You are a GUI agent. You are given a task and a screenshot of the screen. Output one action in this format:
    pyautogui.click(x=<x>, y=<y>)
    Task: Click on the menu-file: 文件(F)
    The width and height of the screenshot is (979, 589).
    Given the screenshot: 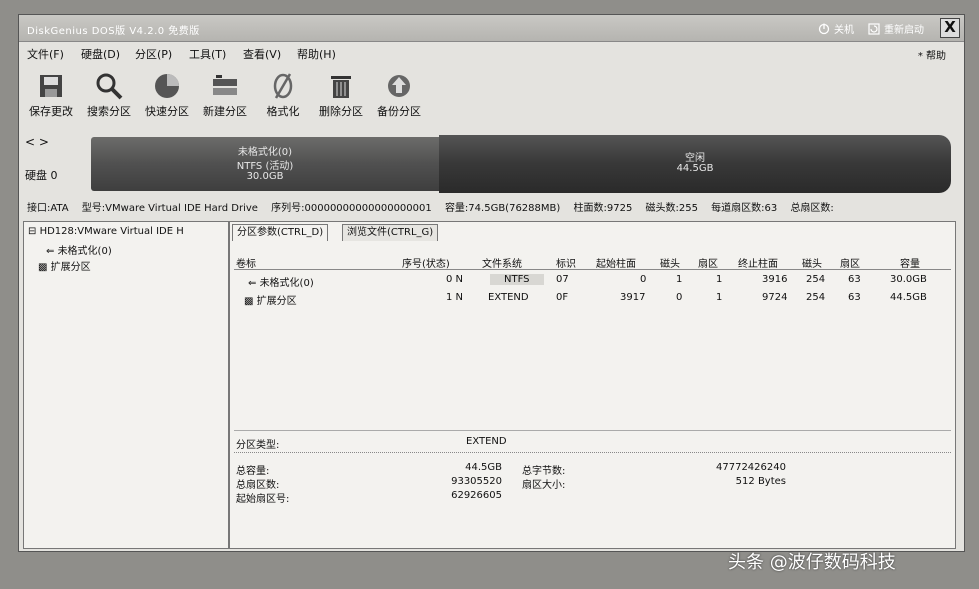 What is the action you would take?
    pyautogui.click(x=45, y=54)
    